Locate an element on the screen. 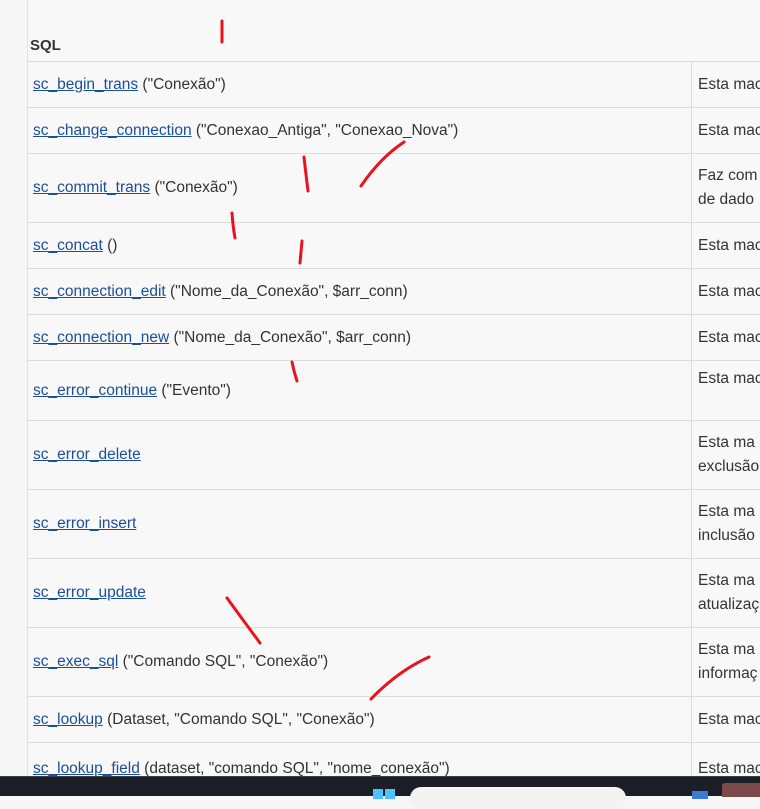 Image resolution: width=760 pixels, height=809 pixels. macro-parameters: (dataset, "comando SQL", "nome_conexão") is located at coordinates (295, 768).